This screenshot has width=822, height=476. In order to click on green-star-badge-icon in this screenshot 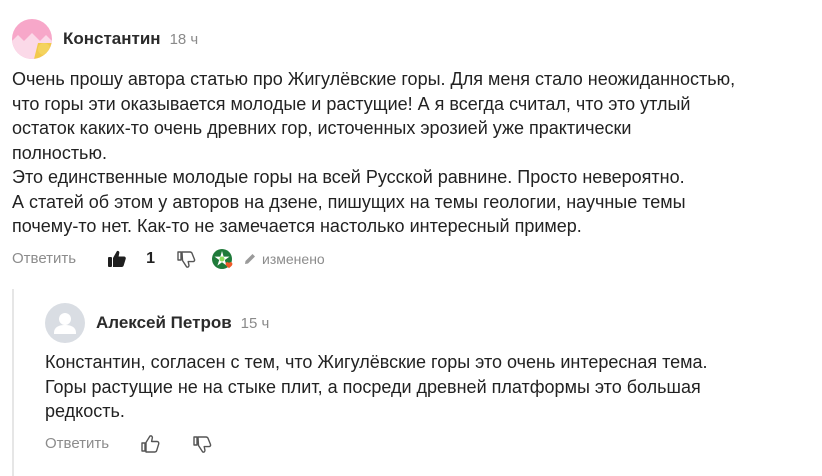, I will do `click(222, 258)`.